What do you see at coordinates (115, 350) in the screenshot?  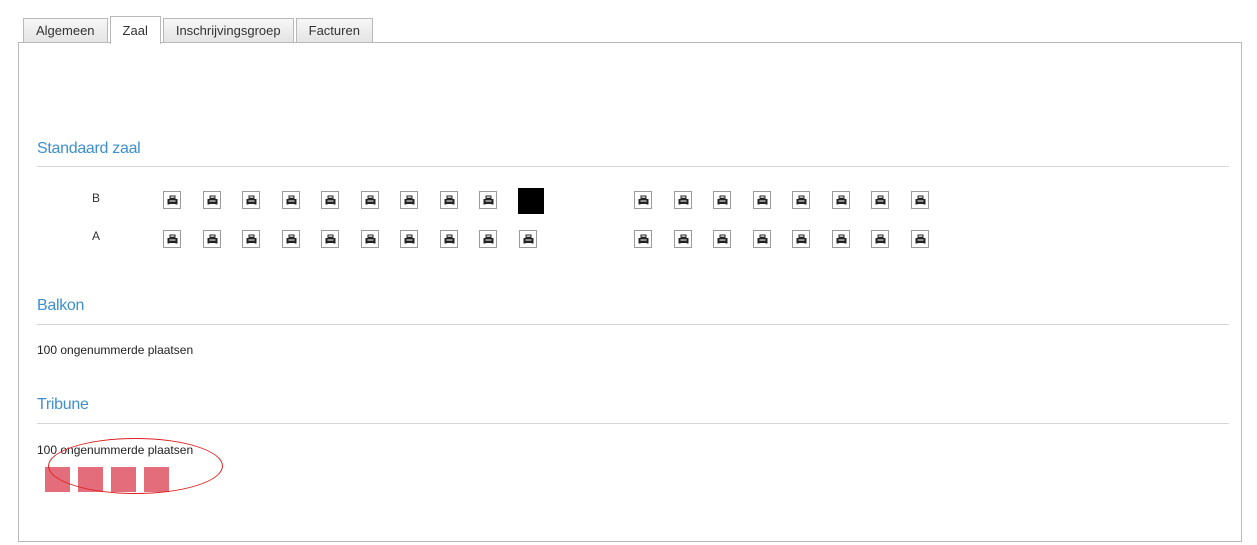 I see `balkon-info: 100 ongenummerde plaatsen` at bounding box center [115, 350].